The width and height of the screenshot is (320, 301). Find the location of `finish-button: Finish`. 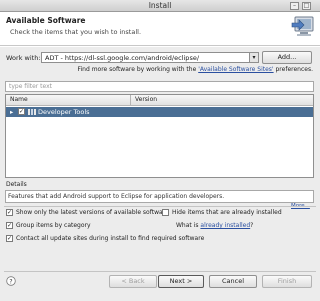

finish-button: Finish is located at coordinates (287, 281).